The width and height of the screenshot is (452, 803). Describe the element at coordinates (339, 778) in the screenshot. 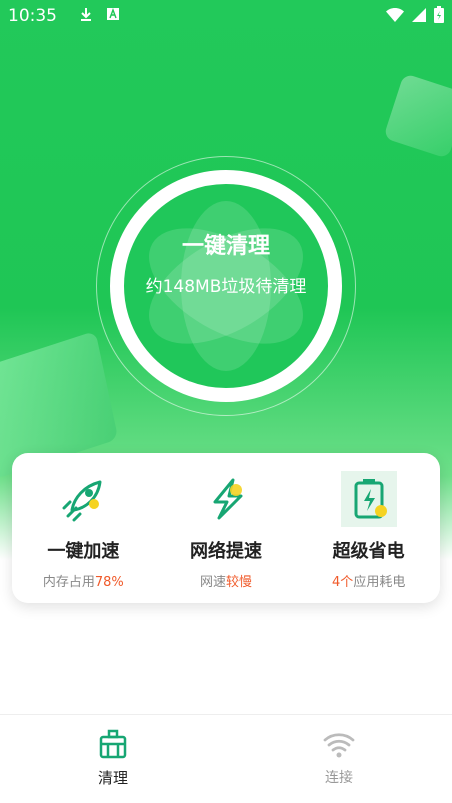

I see `tab-label: 连接` at that location.